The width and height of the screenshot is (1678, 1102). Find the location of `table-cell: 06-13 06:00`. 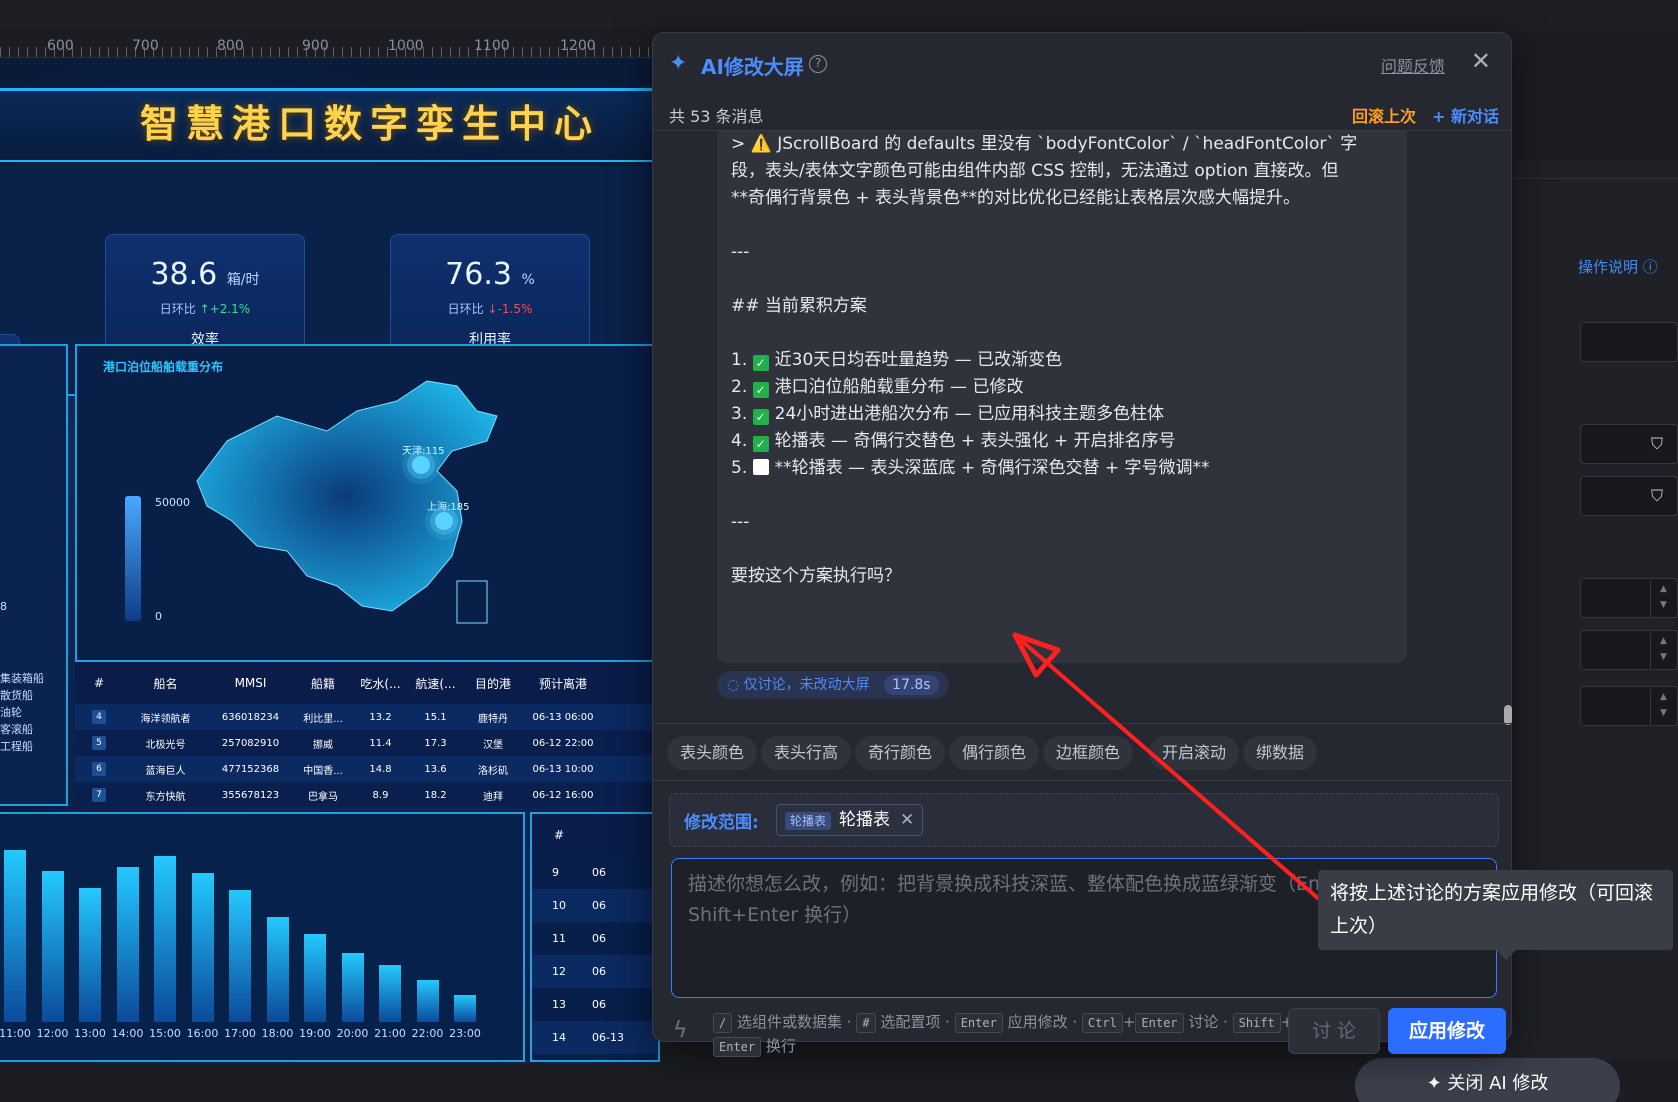

table-cell: 06-13 06:00 is located at coordinates (563, 717).